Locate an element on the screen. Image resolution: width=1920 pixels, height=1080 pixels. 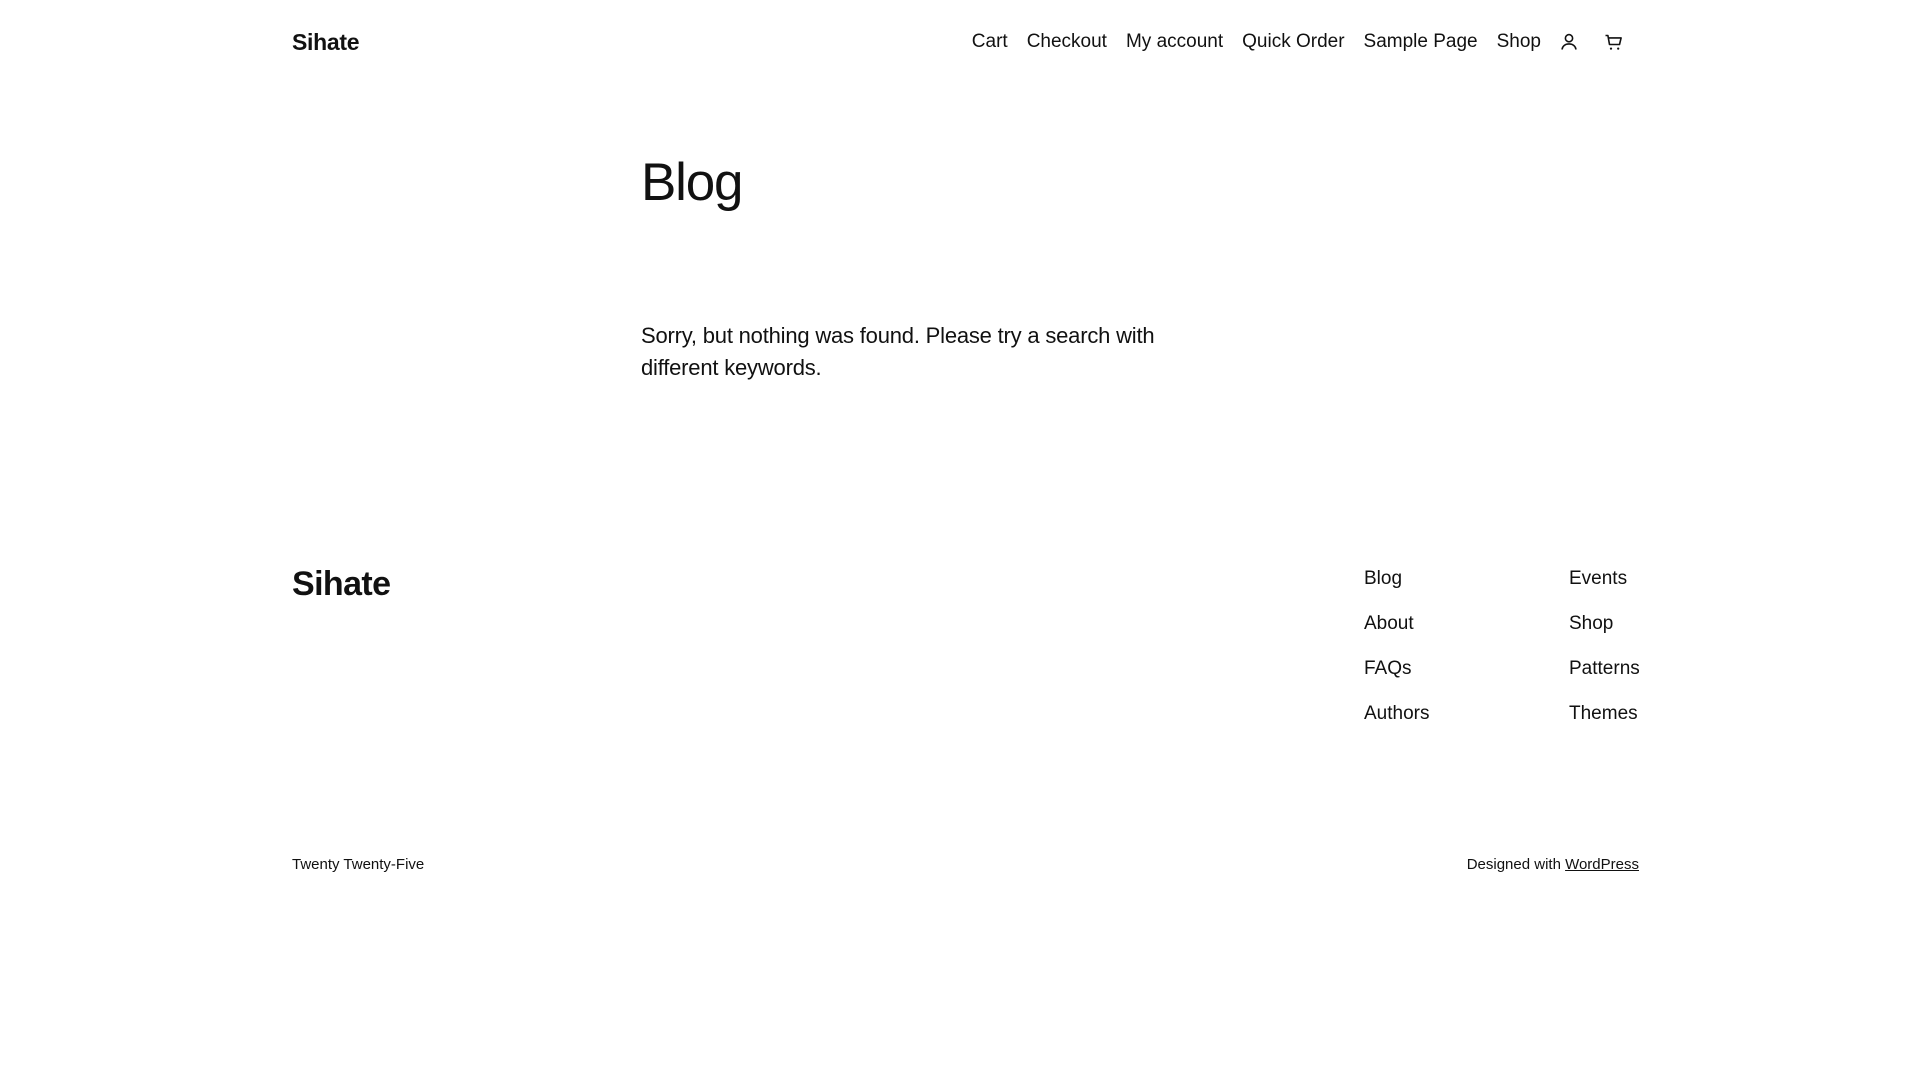
footer-link-patterns: Patterns is located at coordinates (1604, 668).